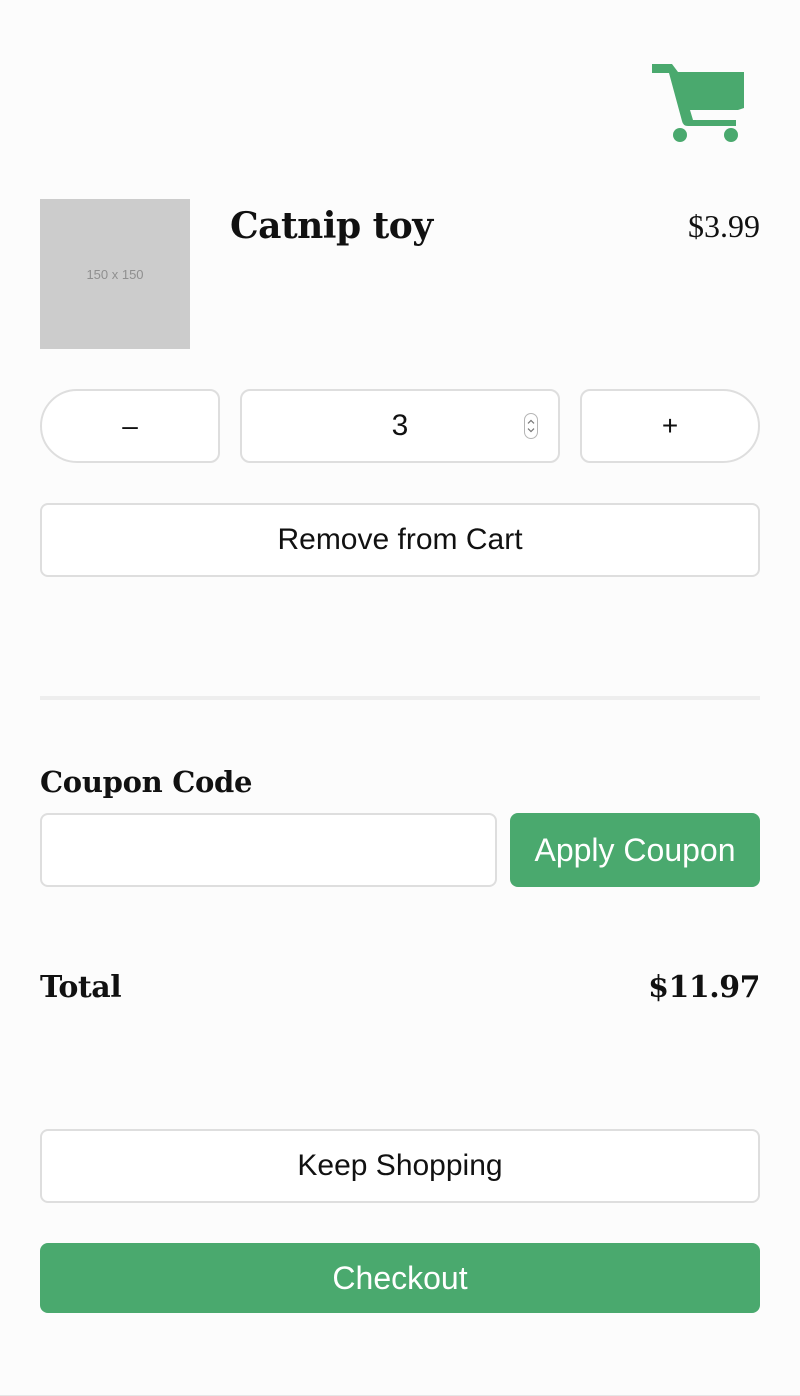  What do you see at coordinates (400, 1166) in the screenshot?
I see `keep-shopping-button: Keep Shopping` at bounding box center [400, 1166].